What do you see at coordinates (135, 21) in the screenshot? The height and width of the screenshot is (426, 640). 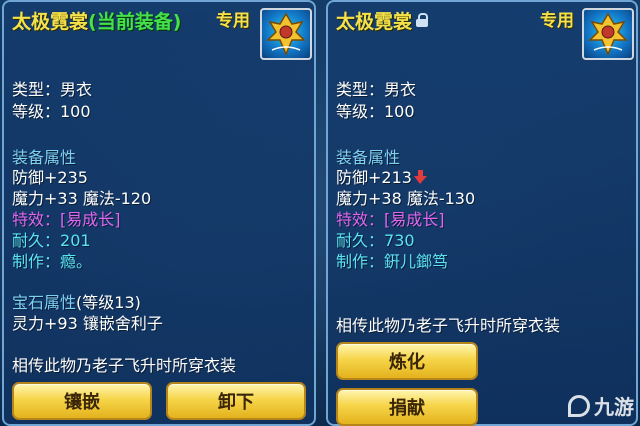 I see `current-equipped-tag: (当前装备)` at bounding box center [135, 21].